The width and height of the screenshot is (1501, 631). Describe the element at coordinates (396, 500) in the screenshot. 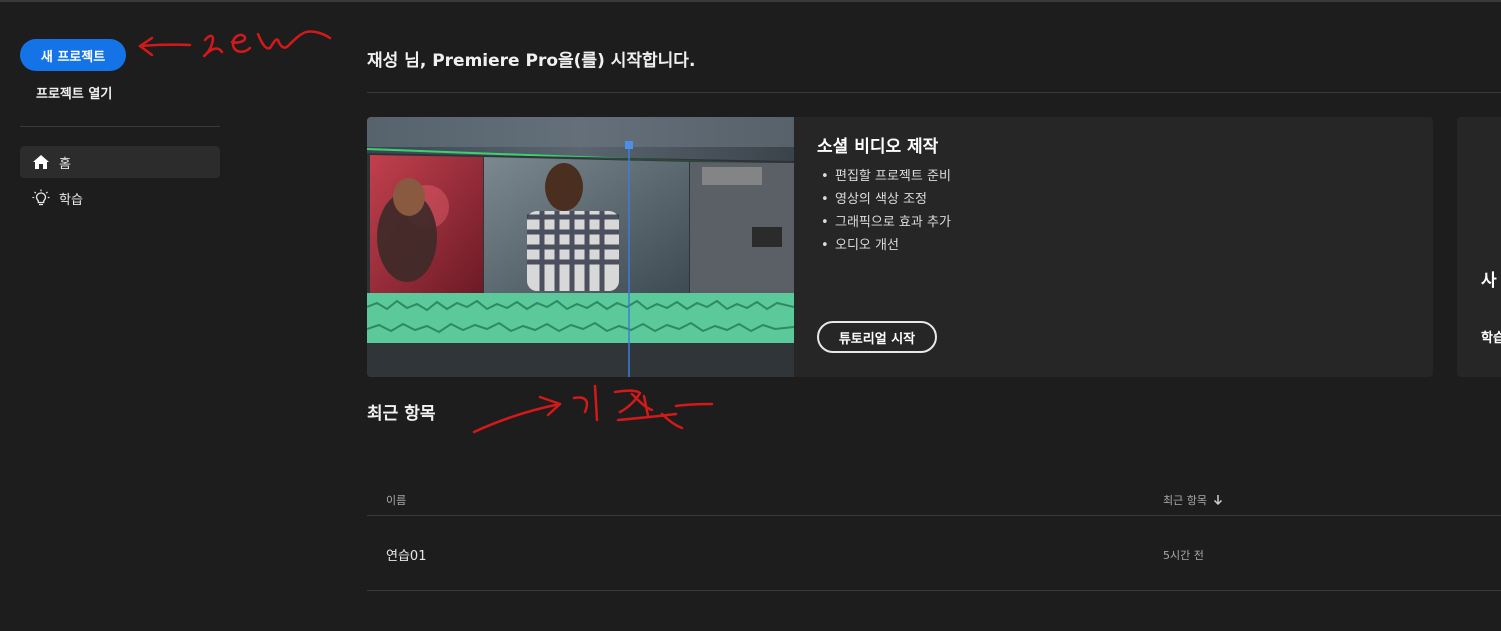

I see `column-header-name: 이름` at that location.